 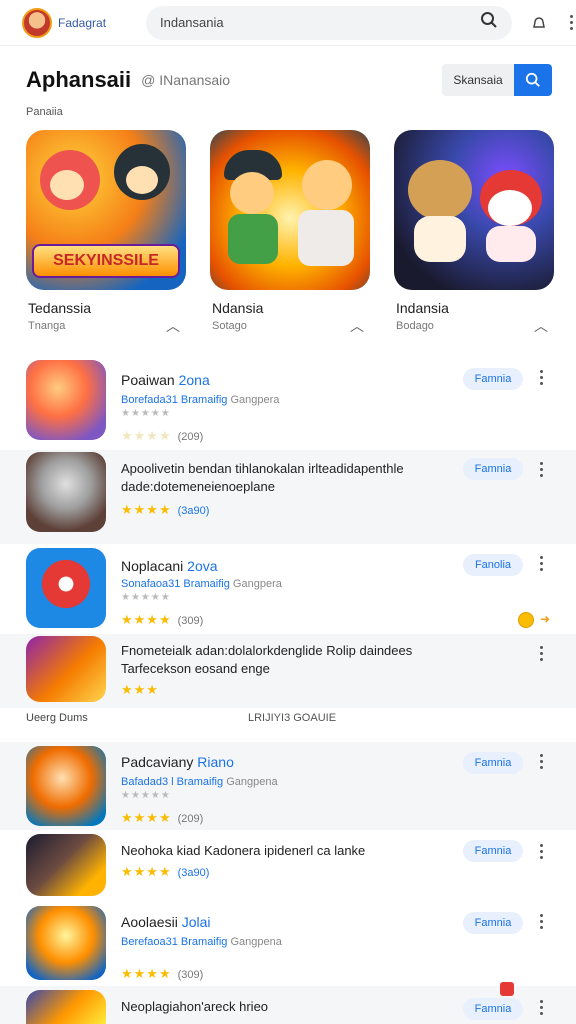 I want to click on search-bar: Indansania, so click(x=329, y=22).